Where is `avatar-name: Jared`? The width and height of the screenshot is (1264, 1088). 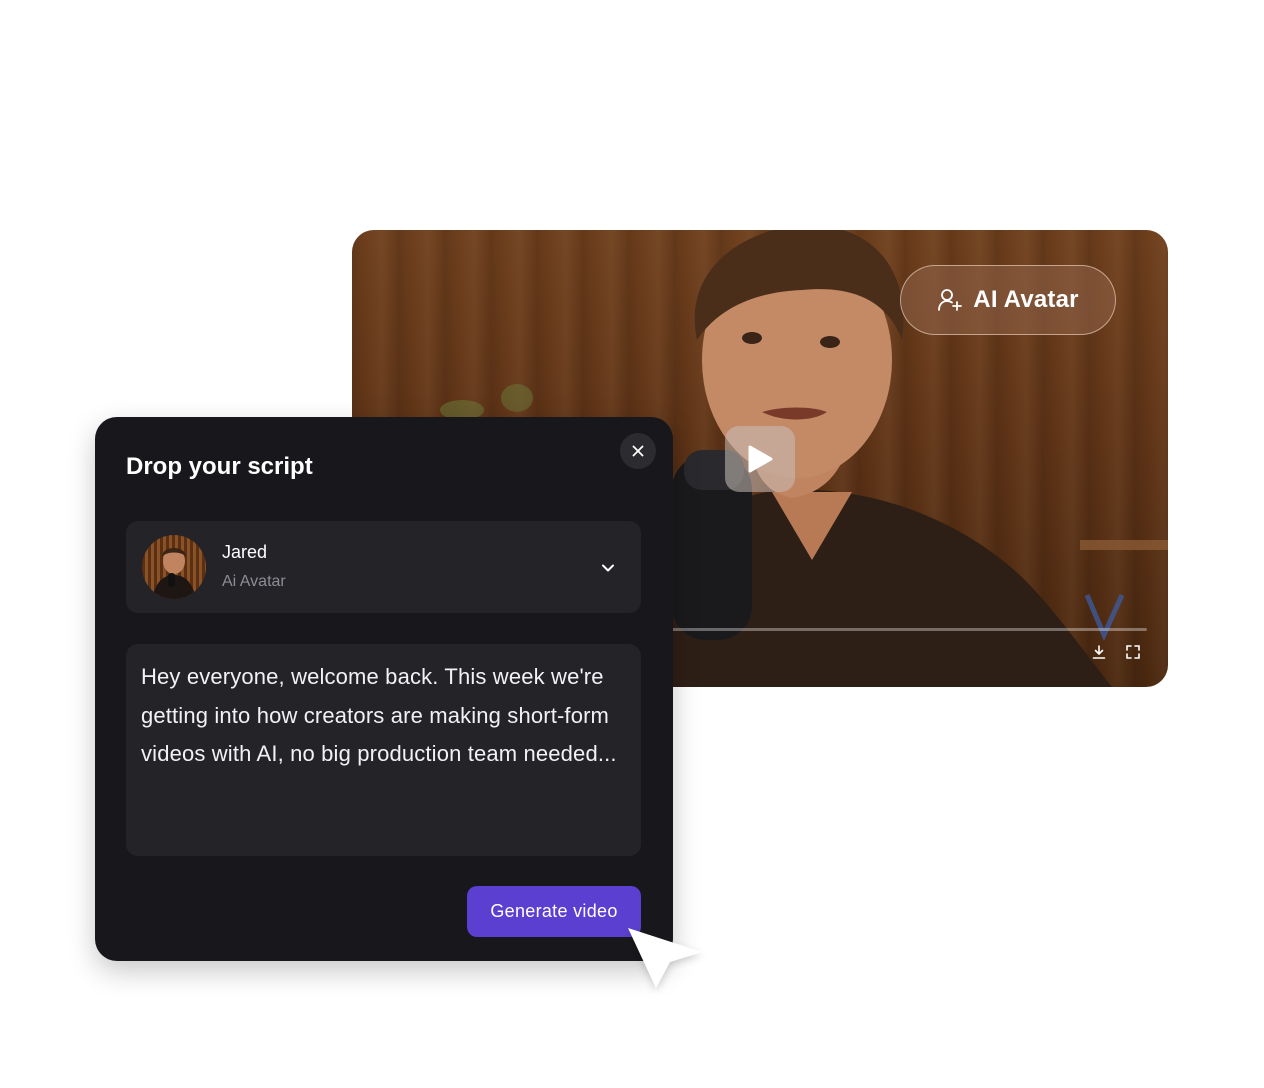 avatar-name: Jared is located at coordinates (245, 552).